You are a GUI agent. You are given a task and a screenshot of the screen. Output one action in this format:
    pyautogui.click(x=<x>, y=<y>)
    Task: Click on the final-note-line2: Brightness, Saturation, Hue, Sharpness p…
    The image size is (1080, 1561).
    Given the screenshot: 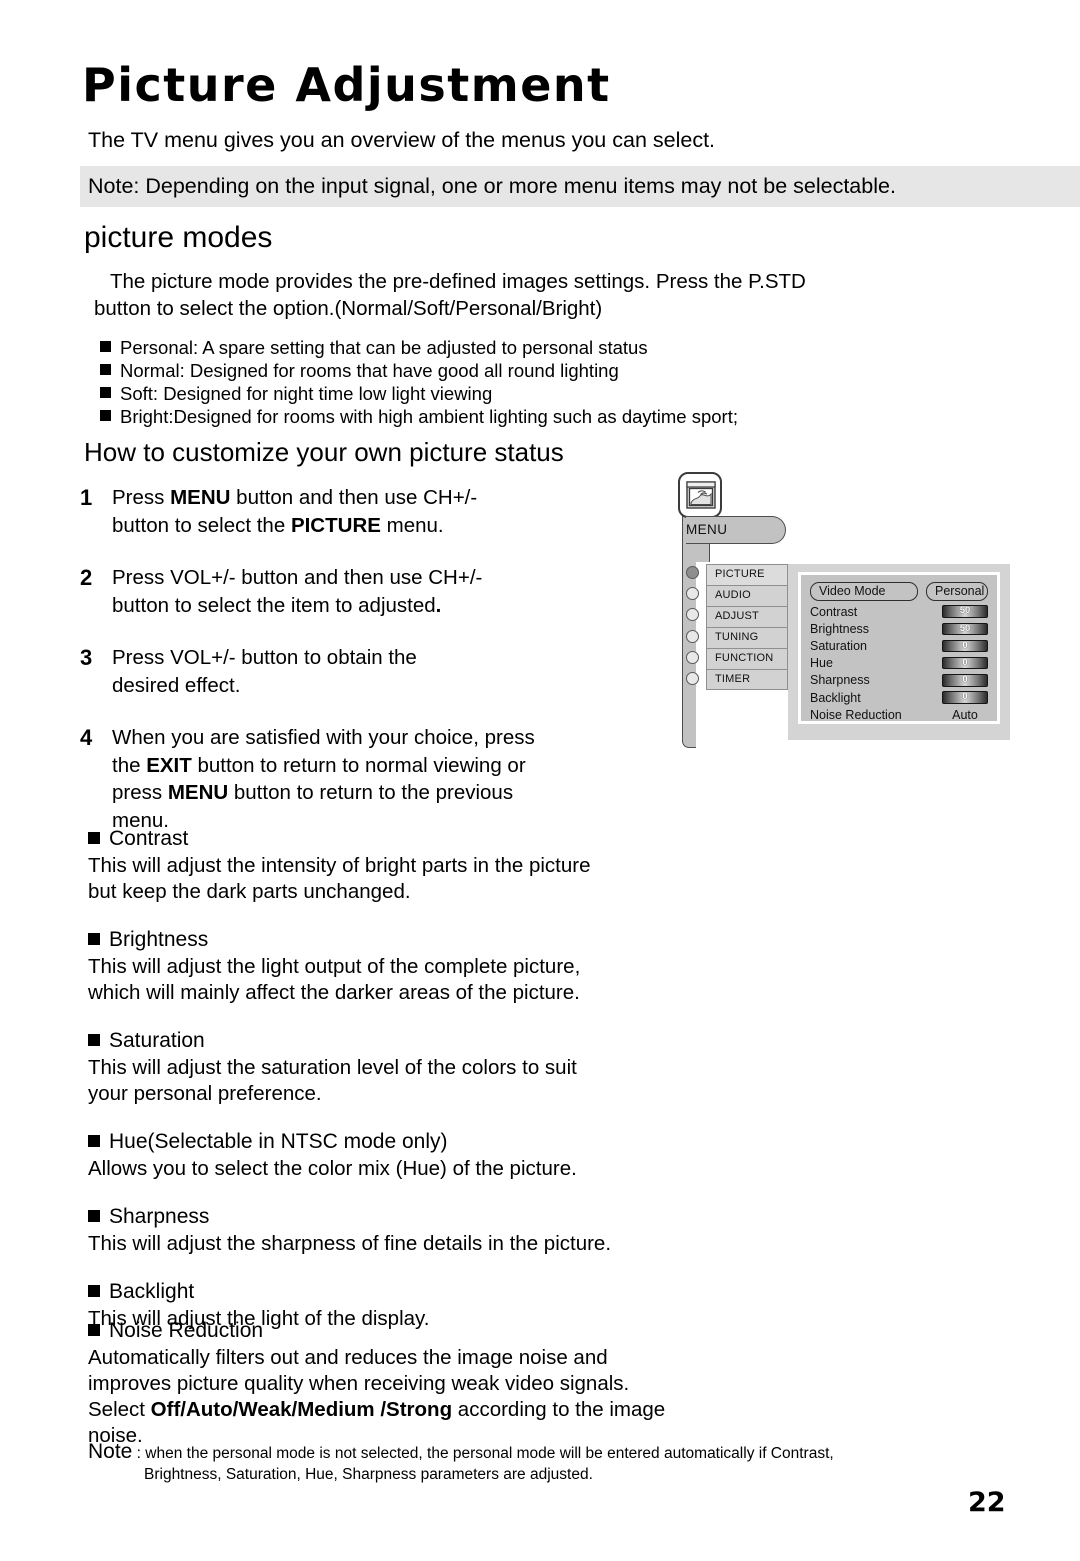 What is the action you would take?
    pyautogui.click(x=368, y=1474)
    